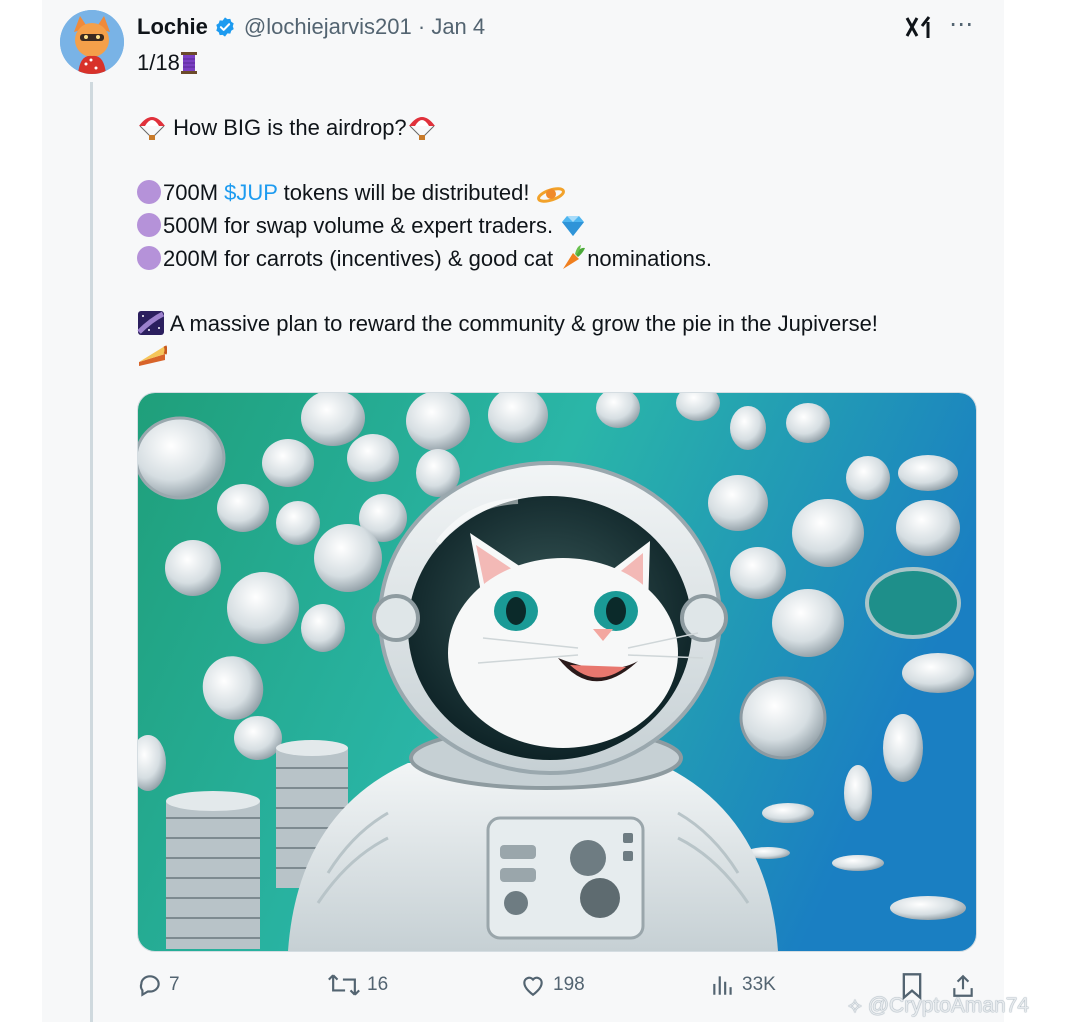  I want to click on bullet-line-2: 500M for swap volume & expert traders., so click(362, 225).